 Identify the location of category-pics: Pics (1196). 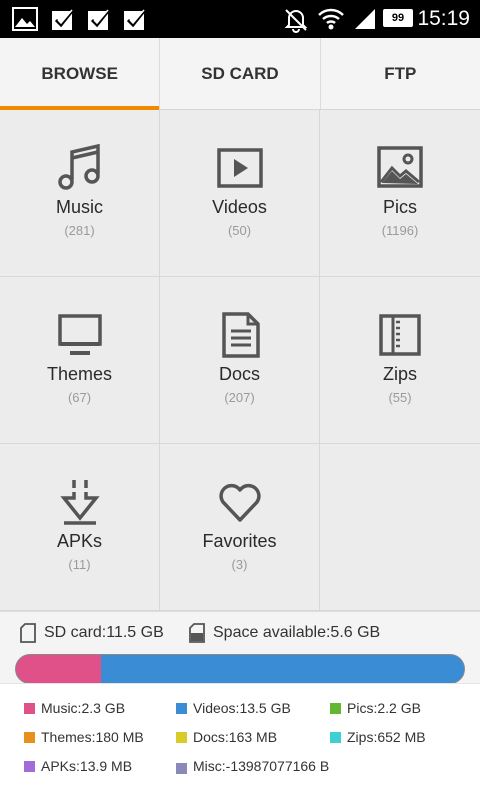
(400, 193).